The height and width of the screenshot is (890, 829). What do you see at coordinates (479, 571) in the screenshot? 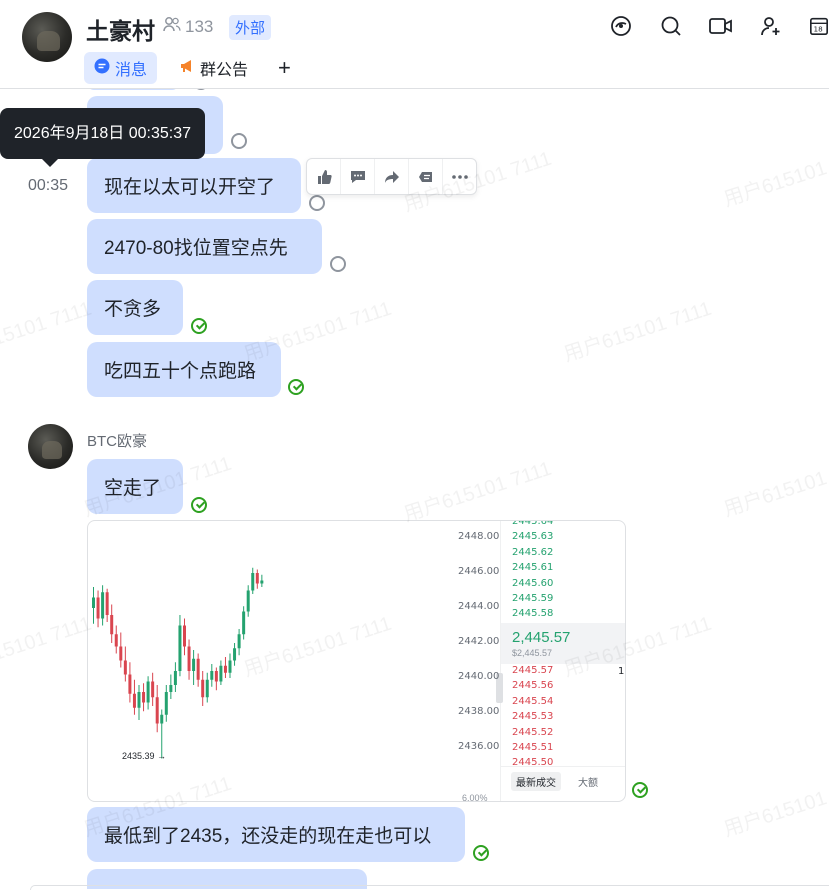
I see `price-axis-tick: 2446.00` at bounding box center [479, 571].